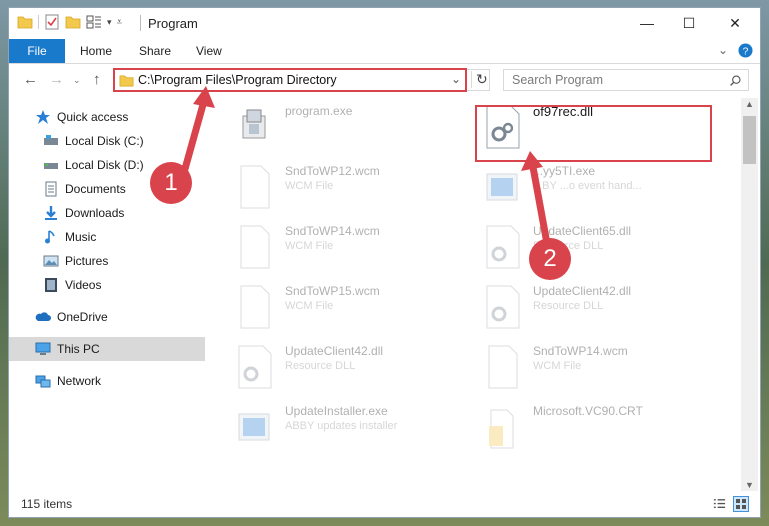 The height and width of the screenshot is (526, 769). What do you see at coordinates (254, 124) in the screenshot?
I see `application-icon` at bounding box center [254, 124].